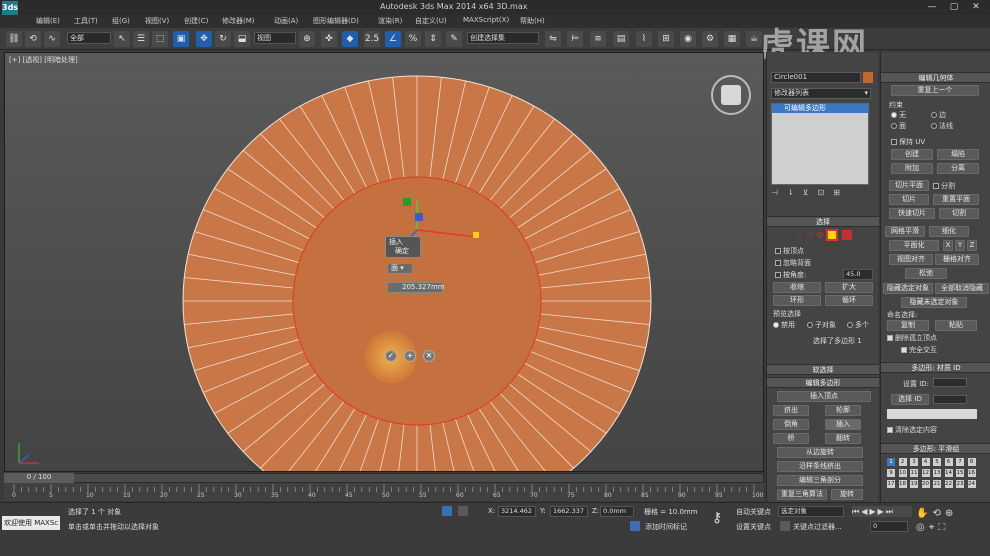  Describe the element at coordinates (789, 251) in the screenshot. I see `by-vertex-option: 按顶点` at that location.